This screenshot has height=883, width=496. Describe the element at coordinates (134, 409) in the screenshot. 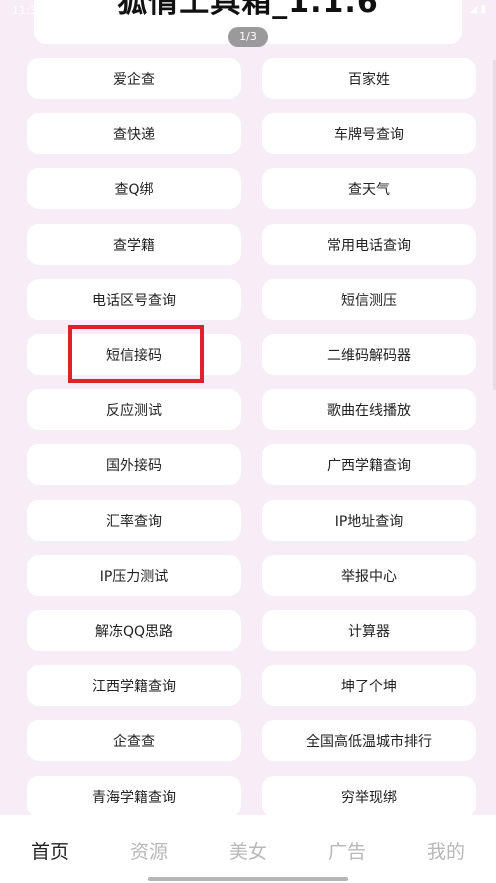

I see `tool-reaction-test-button: 反应测试` at that location.